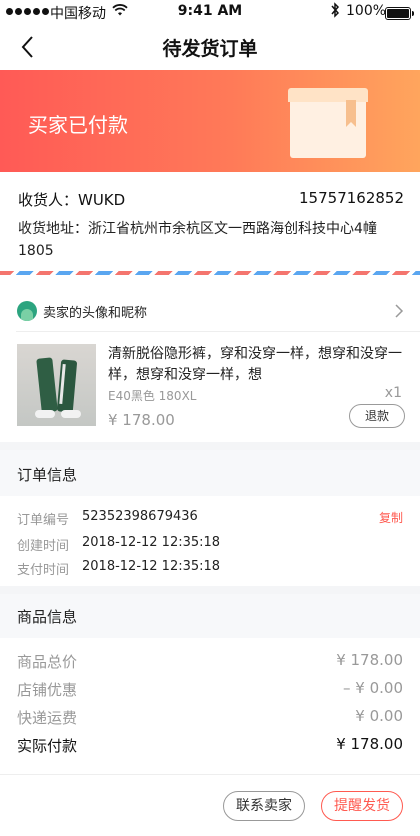  What do you see at coordinates (151, 542) in the screenshot?
I see `created-time-value: 2018-12-12 12:35:18` at bounding box center [151, 542].